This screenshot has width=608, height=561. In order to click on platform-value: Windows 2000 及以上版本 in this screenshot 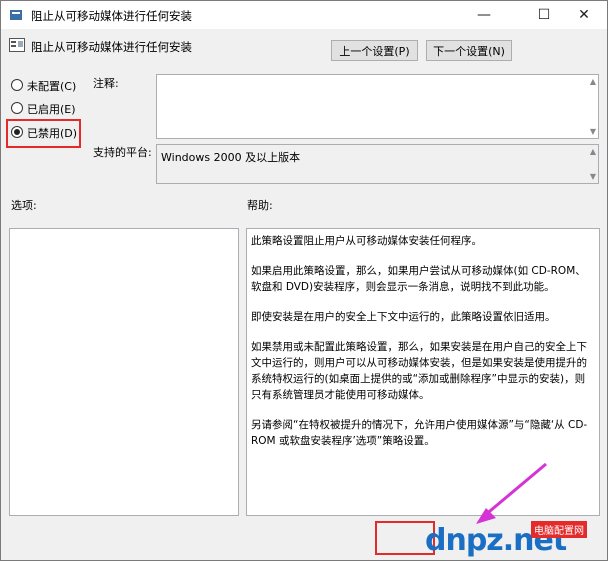, I will do `click(231, 157)`.